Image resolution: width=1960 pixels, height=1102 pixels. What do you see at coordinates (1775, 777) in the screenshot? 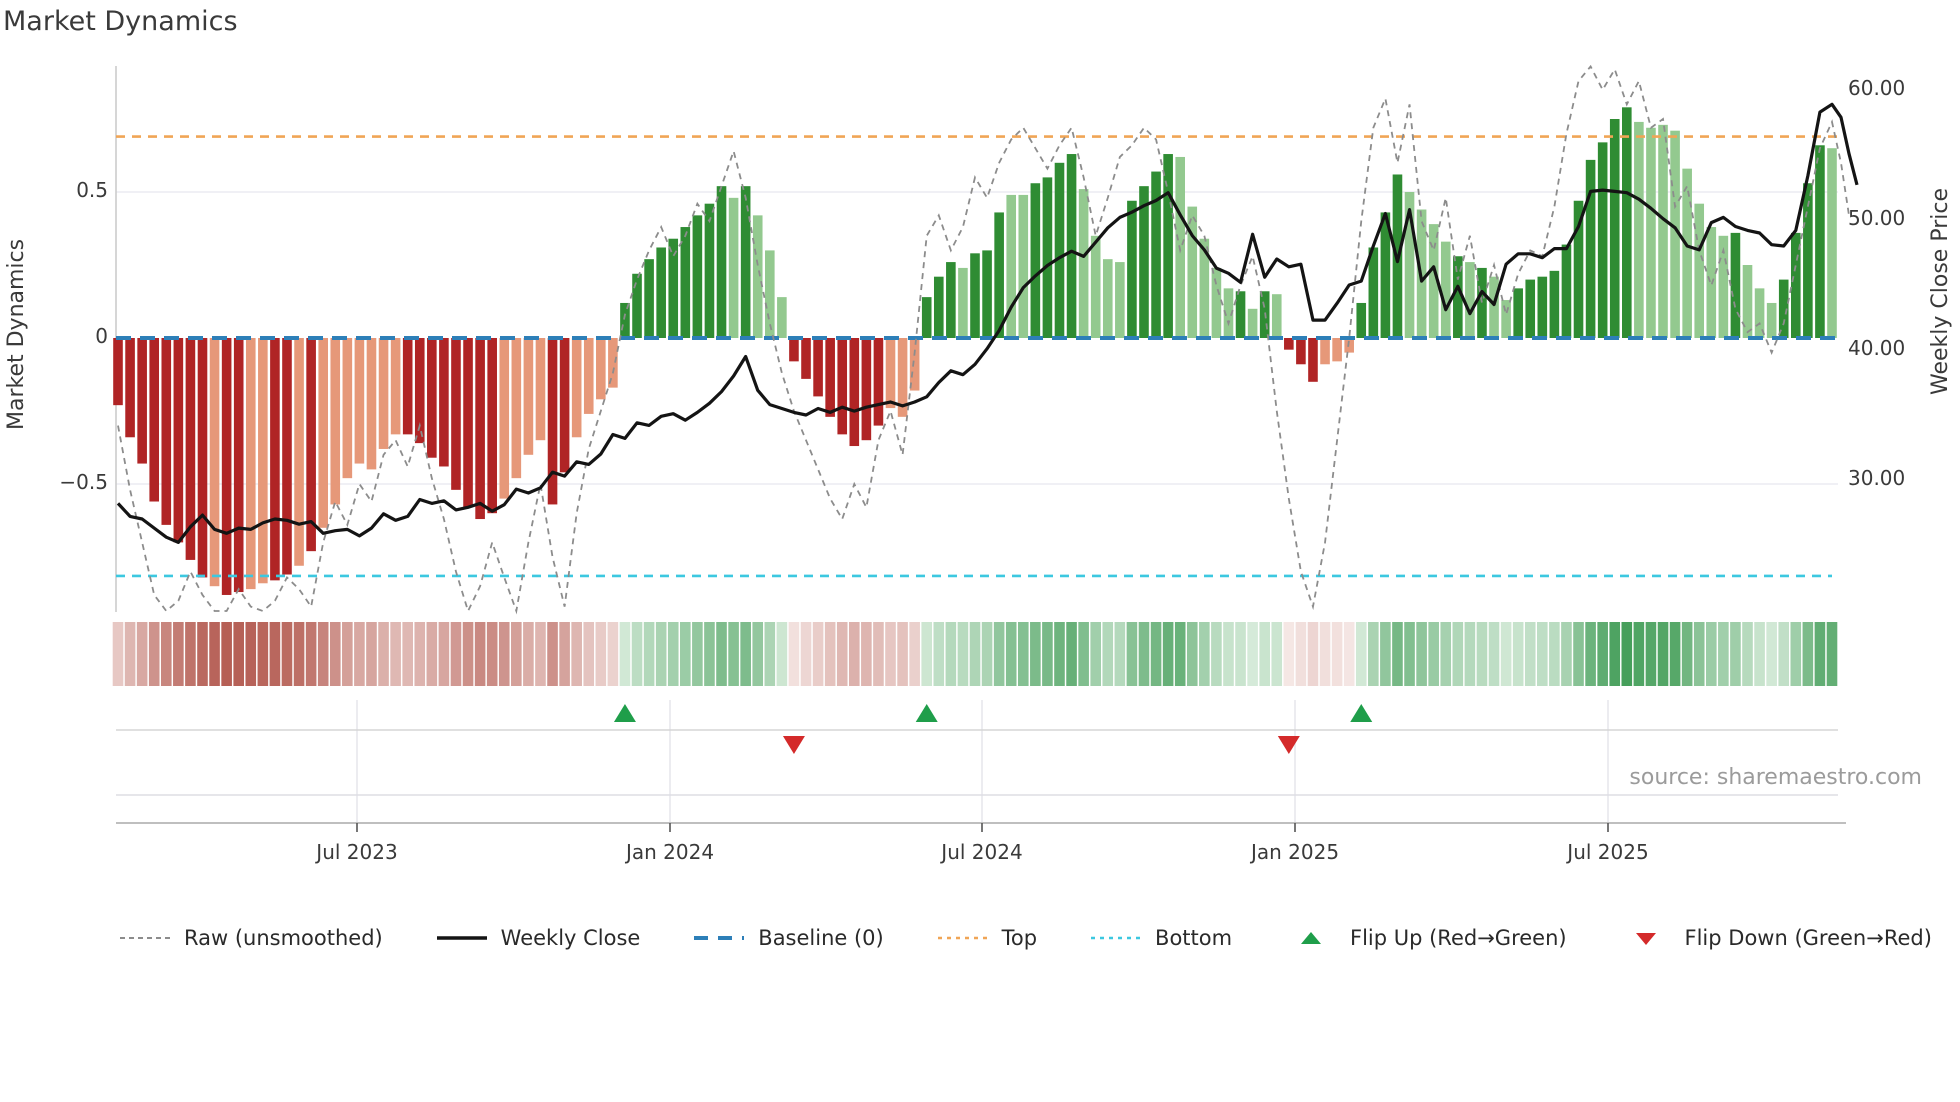
I see `source-credit: source: sharemaestro.com` at bounding box center [1775, 777].